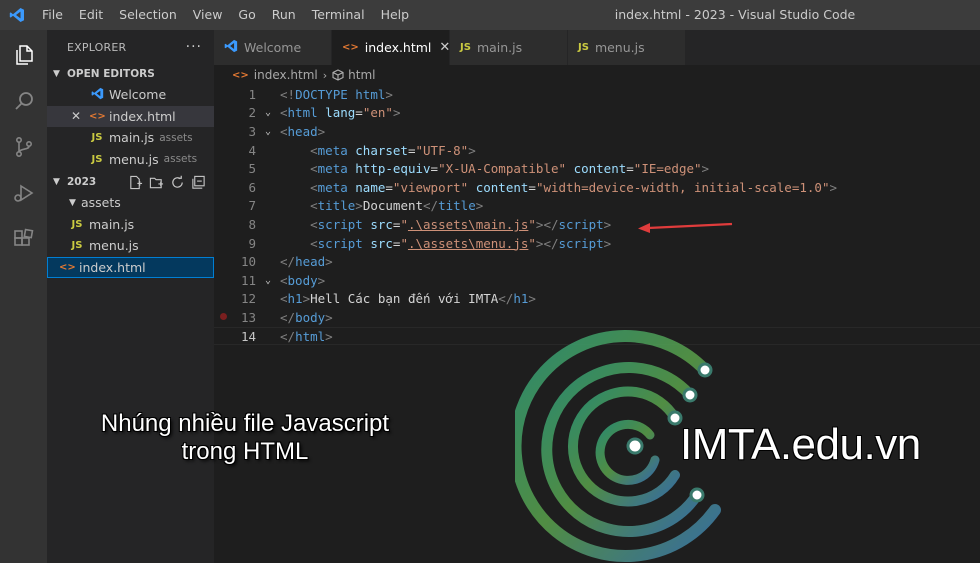 The height and width of the screenshot is (563, 980). What do you see at coordinates (286, 317) in the screenshot?
I see `code-line: 13 </body>` at bounding box center [286, 317].